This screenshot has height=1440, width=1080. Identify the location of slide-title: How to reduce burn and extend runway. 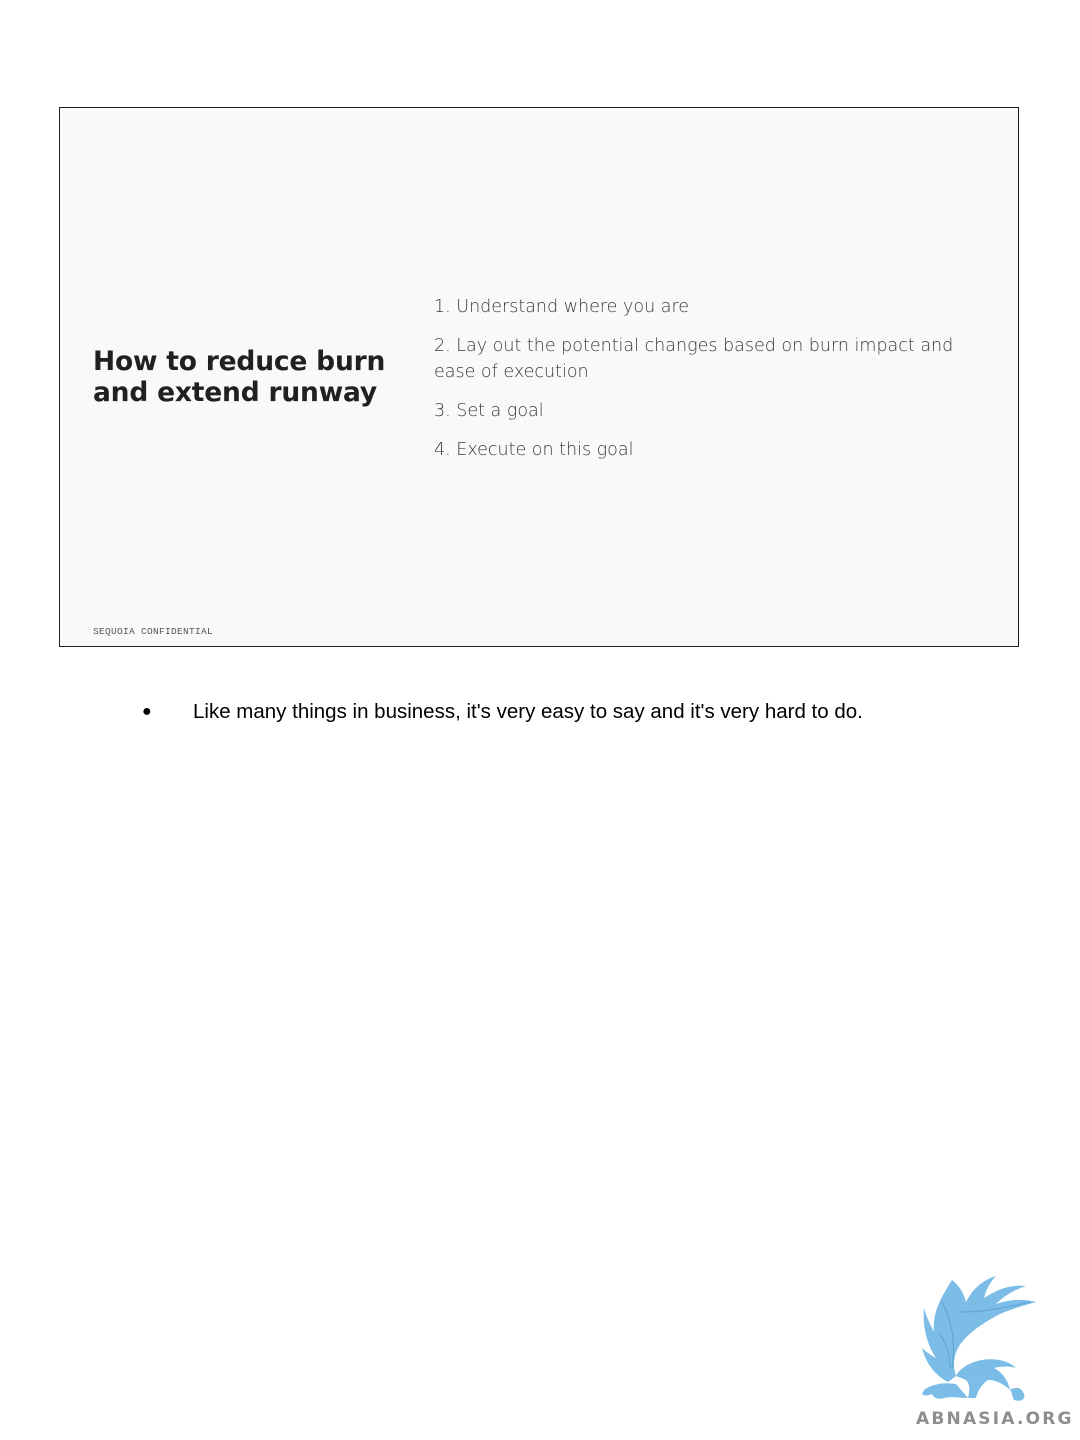
(239, 377).